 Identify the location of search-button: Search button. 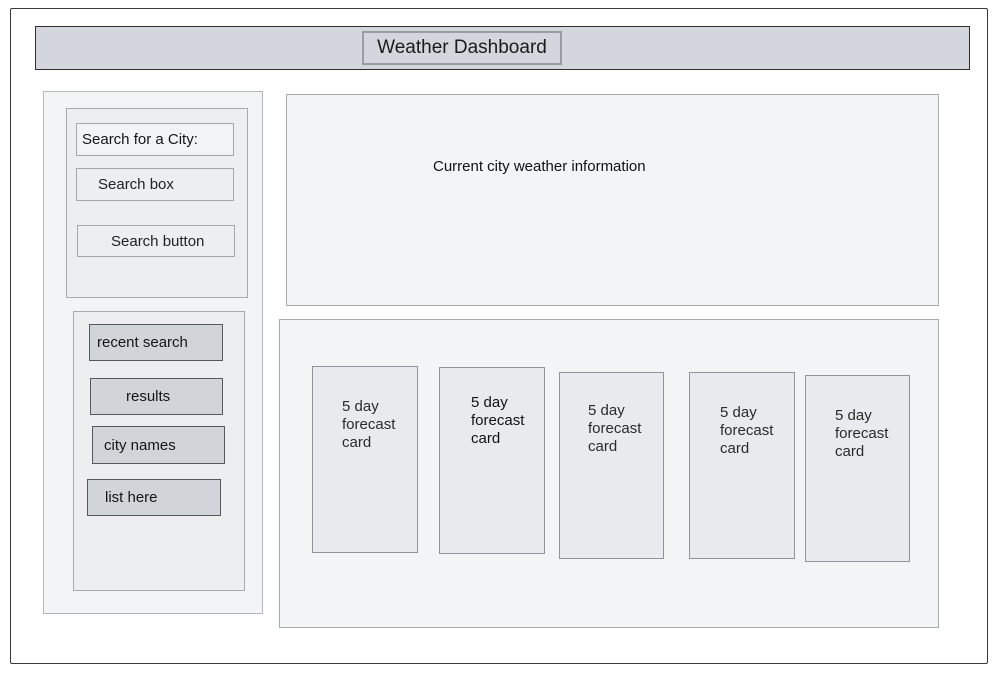
(156, 241).